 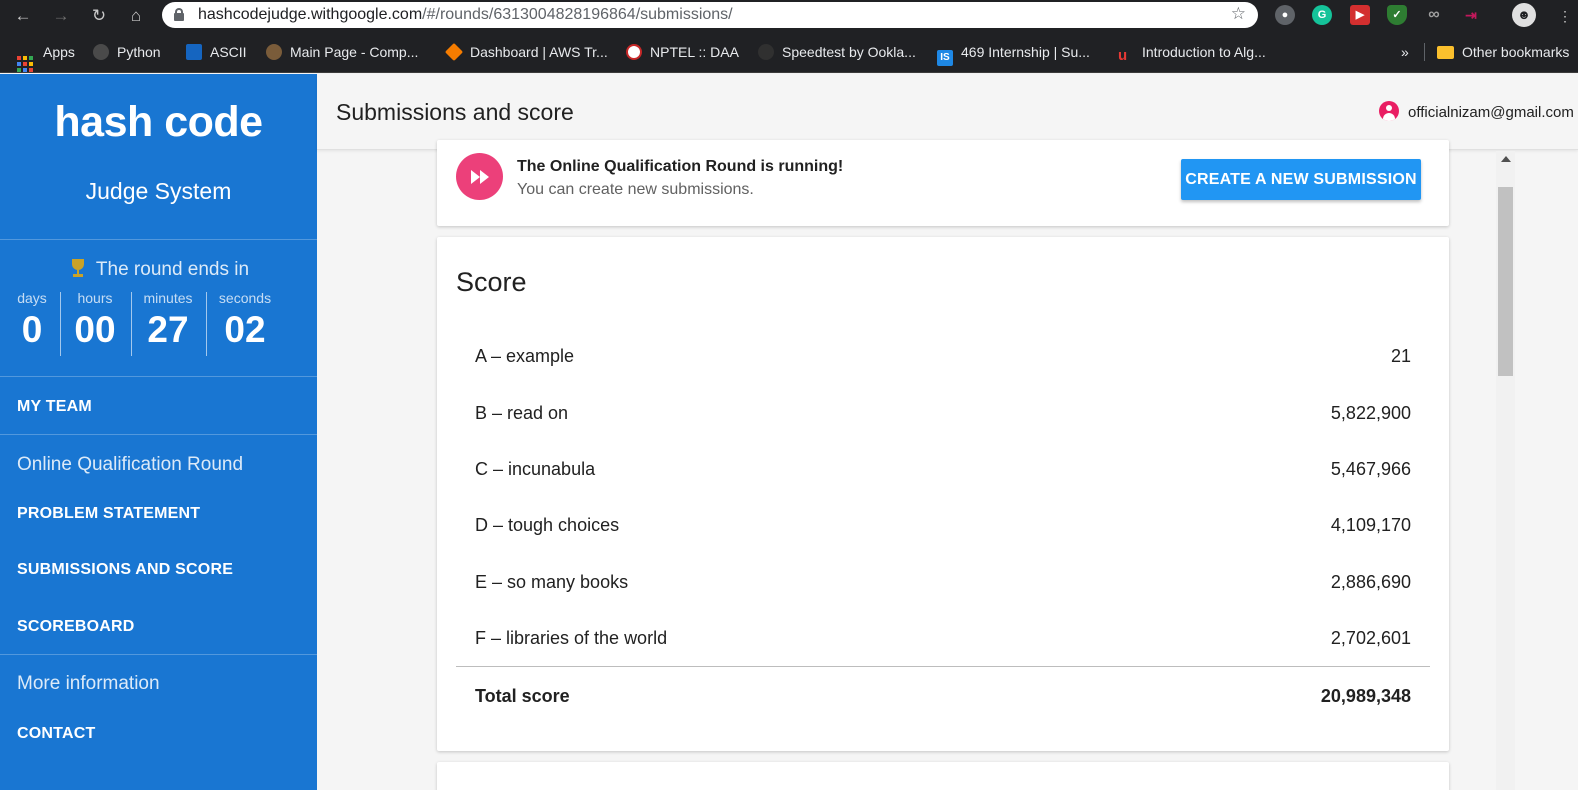 I want to click on score-row: F – libraries of the world 2,702,601, so click(x=943, y=638).